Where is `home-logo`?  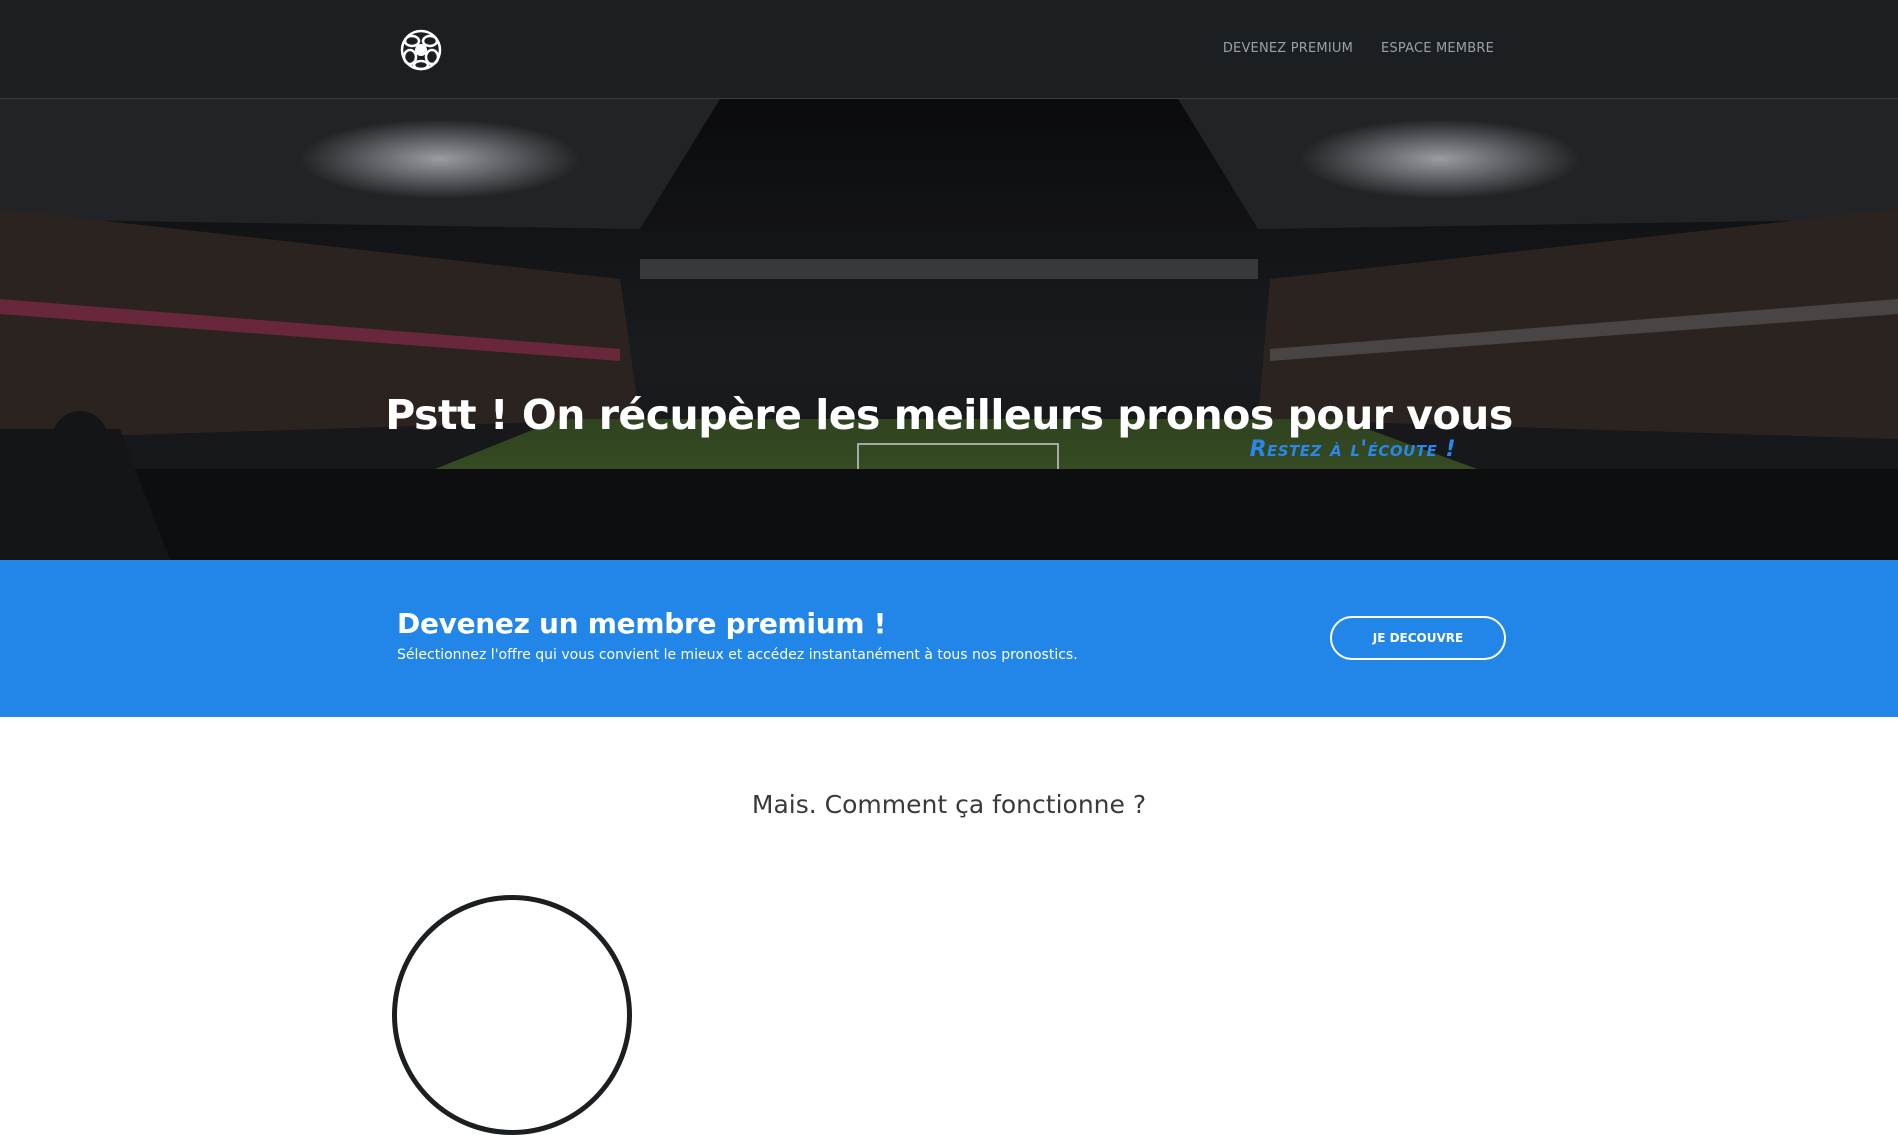 home-logo is located at coordinates (421, 50).